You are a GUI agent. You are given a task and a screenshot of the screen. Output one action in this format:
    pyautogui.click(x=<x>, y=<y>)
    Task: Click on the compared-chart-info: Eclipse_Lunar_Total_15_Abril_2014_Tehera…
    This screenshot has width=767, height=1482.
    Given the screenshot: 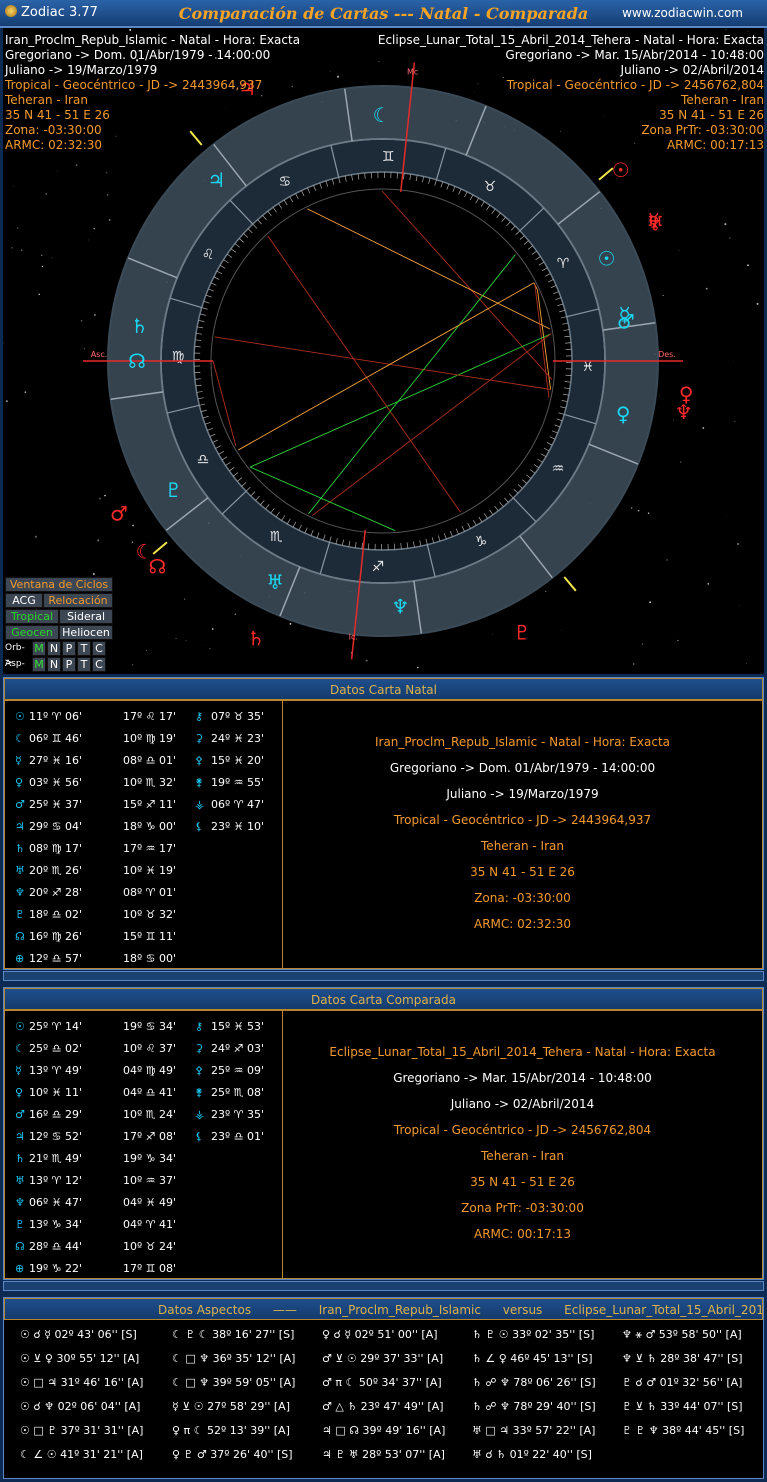 What is the action you would take?
    pyautogui.click(x=522, y=1144)
    